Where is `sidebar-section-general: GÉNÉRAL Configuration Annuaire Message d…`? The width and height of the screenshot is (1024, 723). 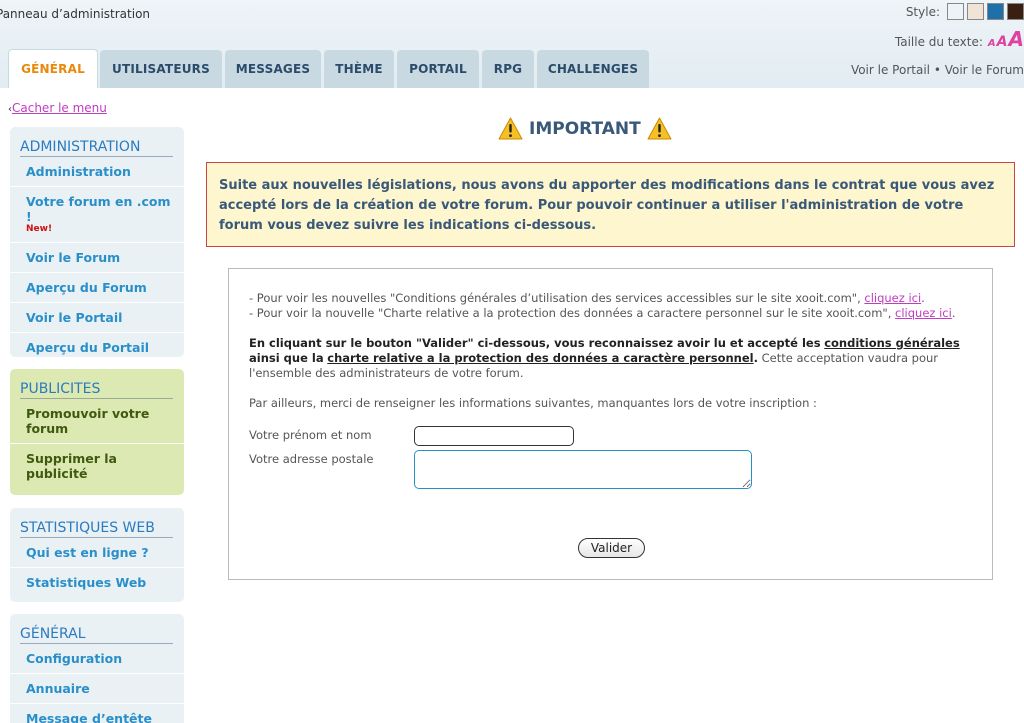 sidebar-section-general: GÉNÉRAL Configuration Annuaire Message d… is located at coordinates (97, 668).